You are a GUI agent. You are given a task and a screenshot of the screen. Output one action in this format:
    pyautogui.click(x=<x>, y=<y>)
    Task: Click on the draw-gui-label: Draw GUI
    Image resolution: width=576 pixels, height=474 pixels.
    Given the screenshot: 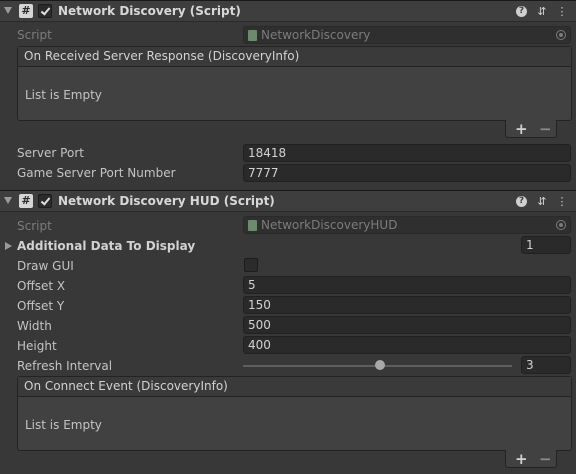 What is the action you would take?
    pyautogui.click(x=45, y=266)
    